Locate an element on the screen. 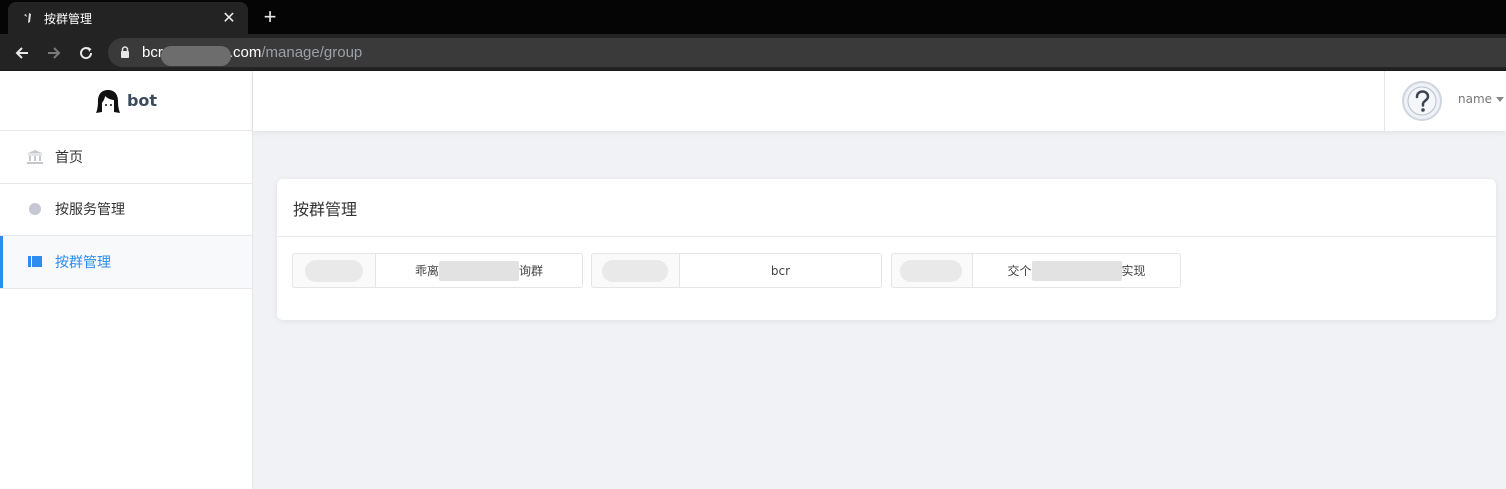  group-name: bcr is located at coordinates (781, 270).